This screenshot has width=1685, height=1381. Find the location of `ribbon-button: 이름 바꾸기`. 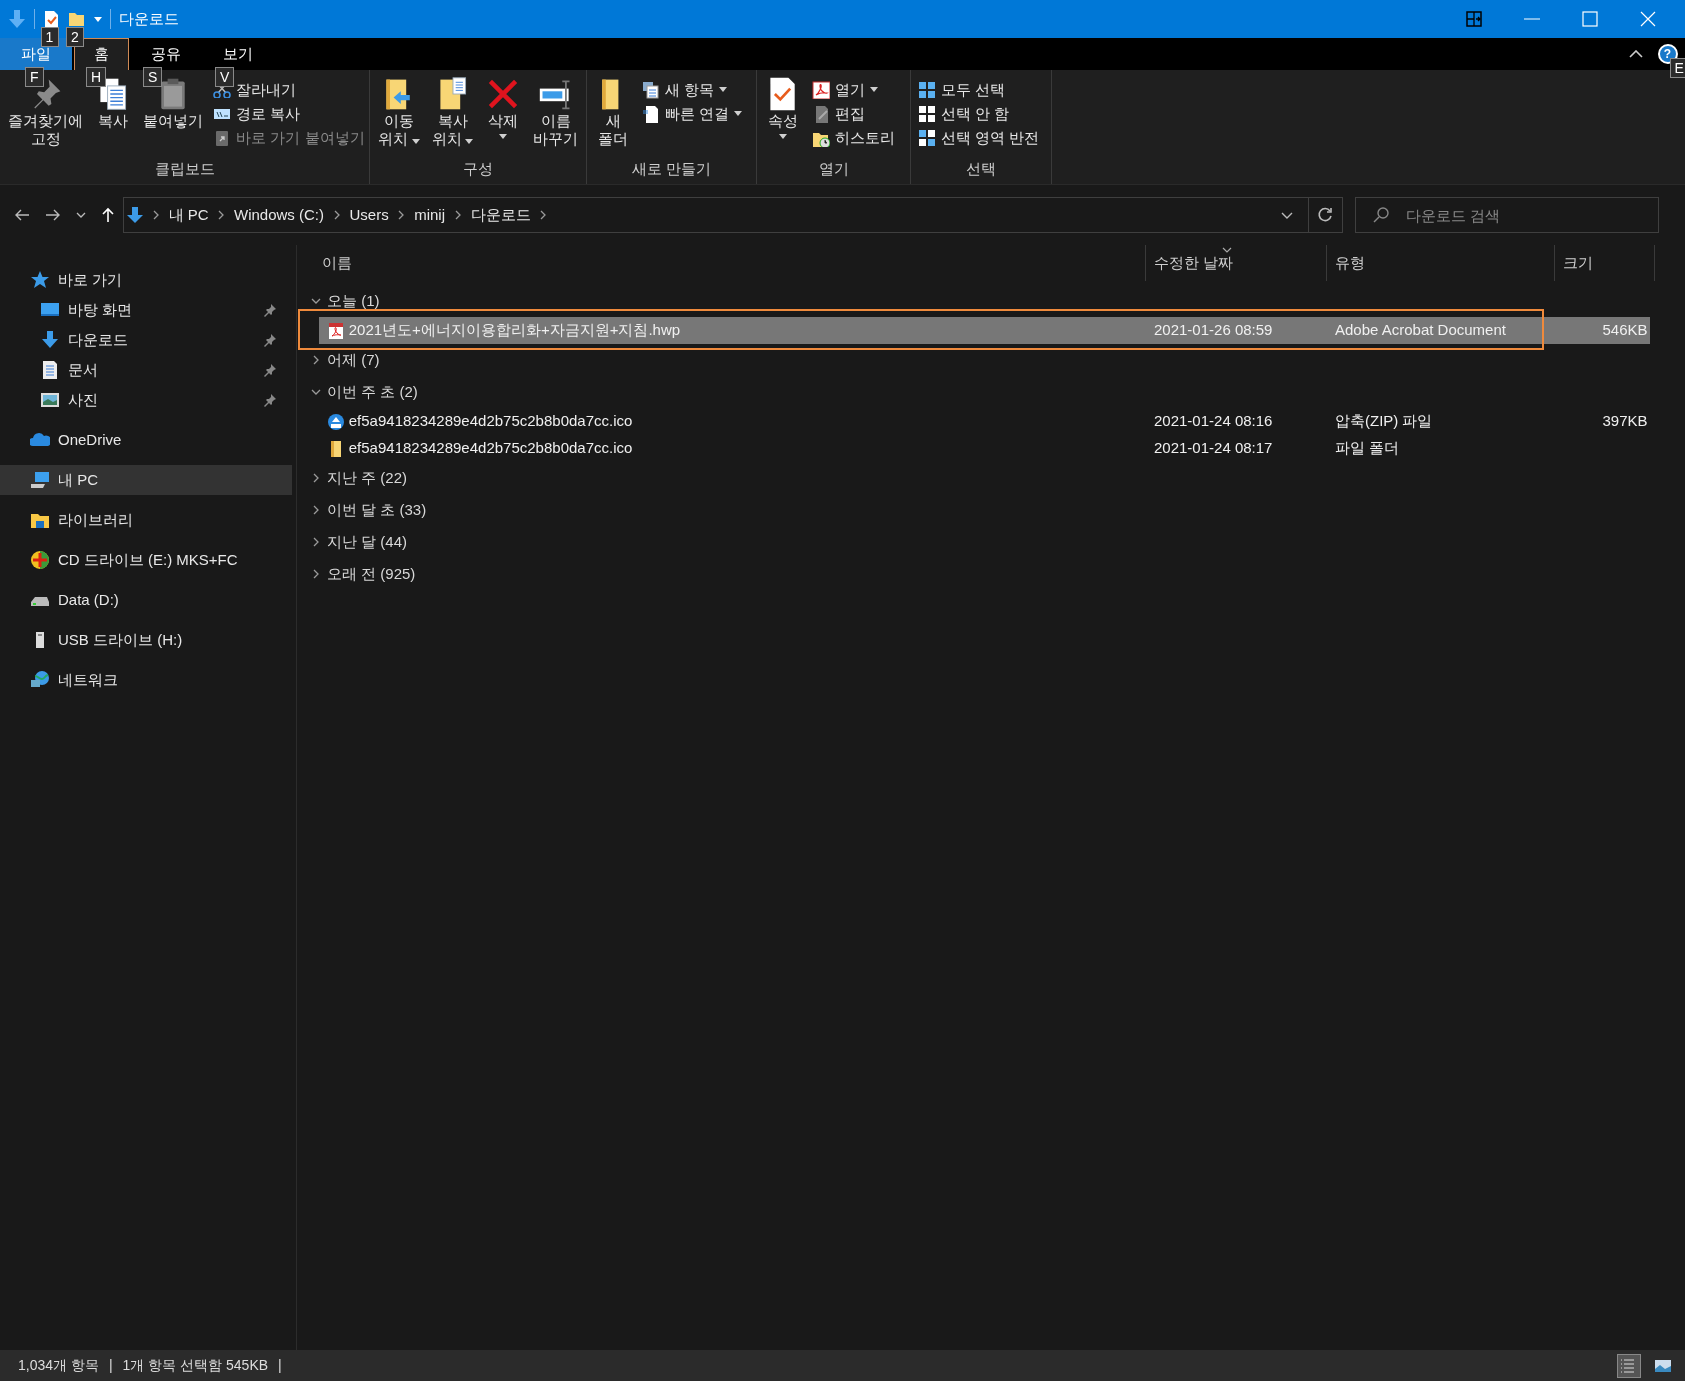

ribbon-button: 이름 바꾸기 is located at coordinates (555, 112).